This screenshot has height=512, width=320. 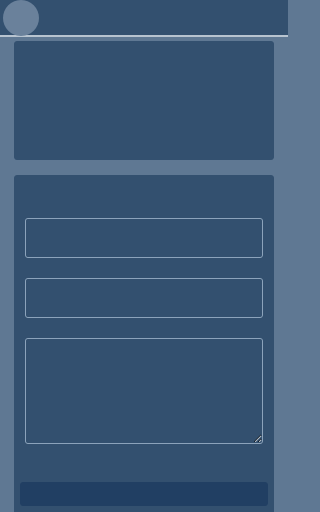 I want to click on app-header, so click(x=144, y=18).